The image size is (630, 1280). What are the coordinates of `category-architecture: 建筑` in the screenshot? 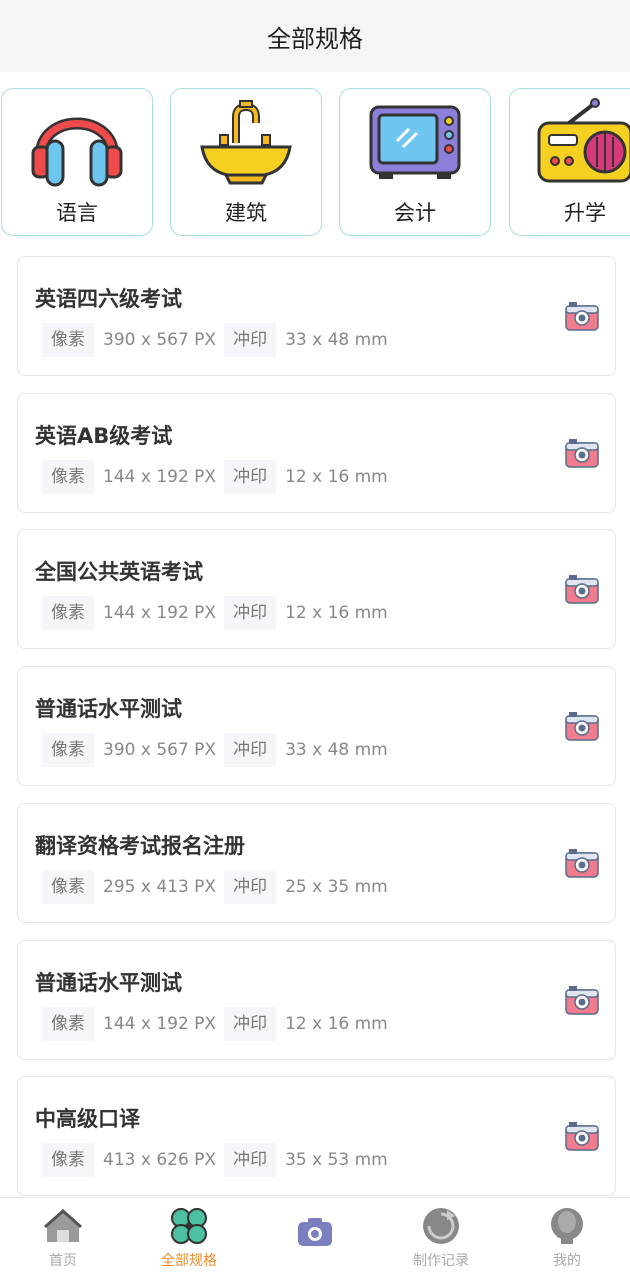 It's located at (246, 162).